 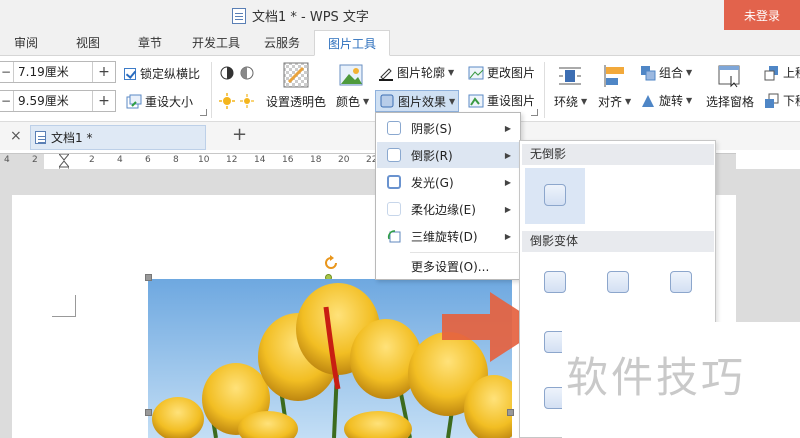 I want to click on menu-item-3d-rotation: 三维旋转(D) ▶, so click(x=448, y=236).